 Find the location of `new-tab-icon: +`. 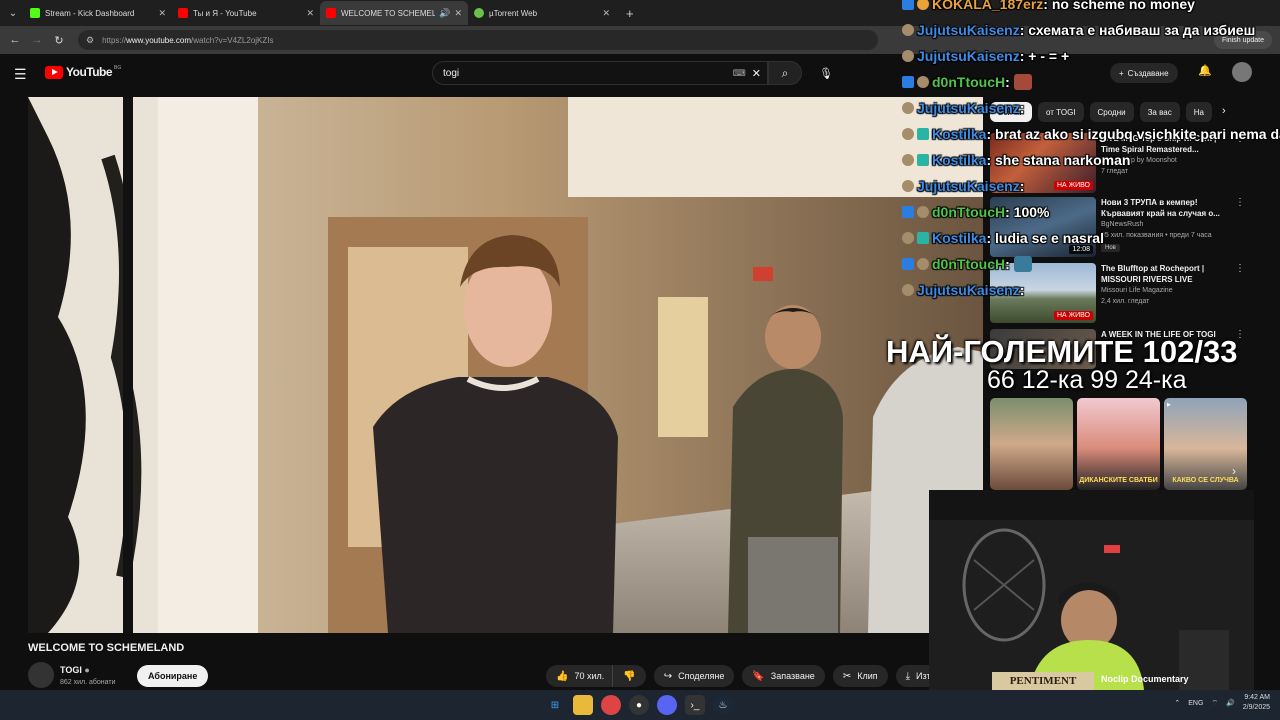

new-tab-icon: + is located at coordinates (630, 13).